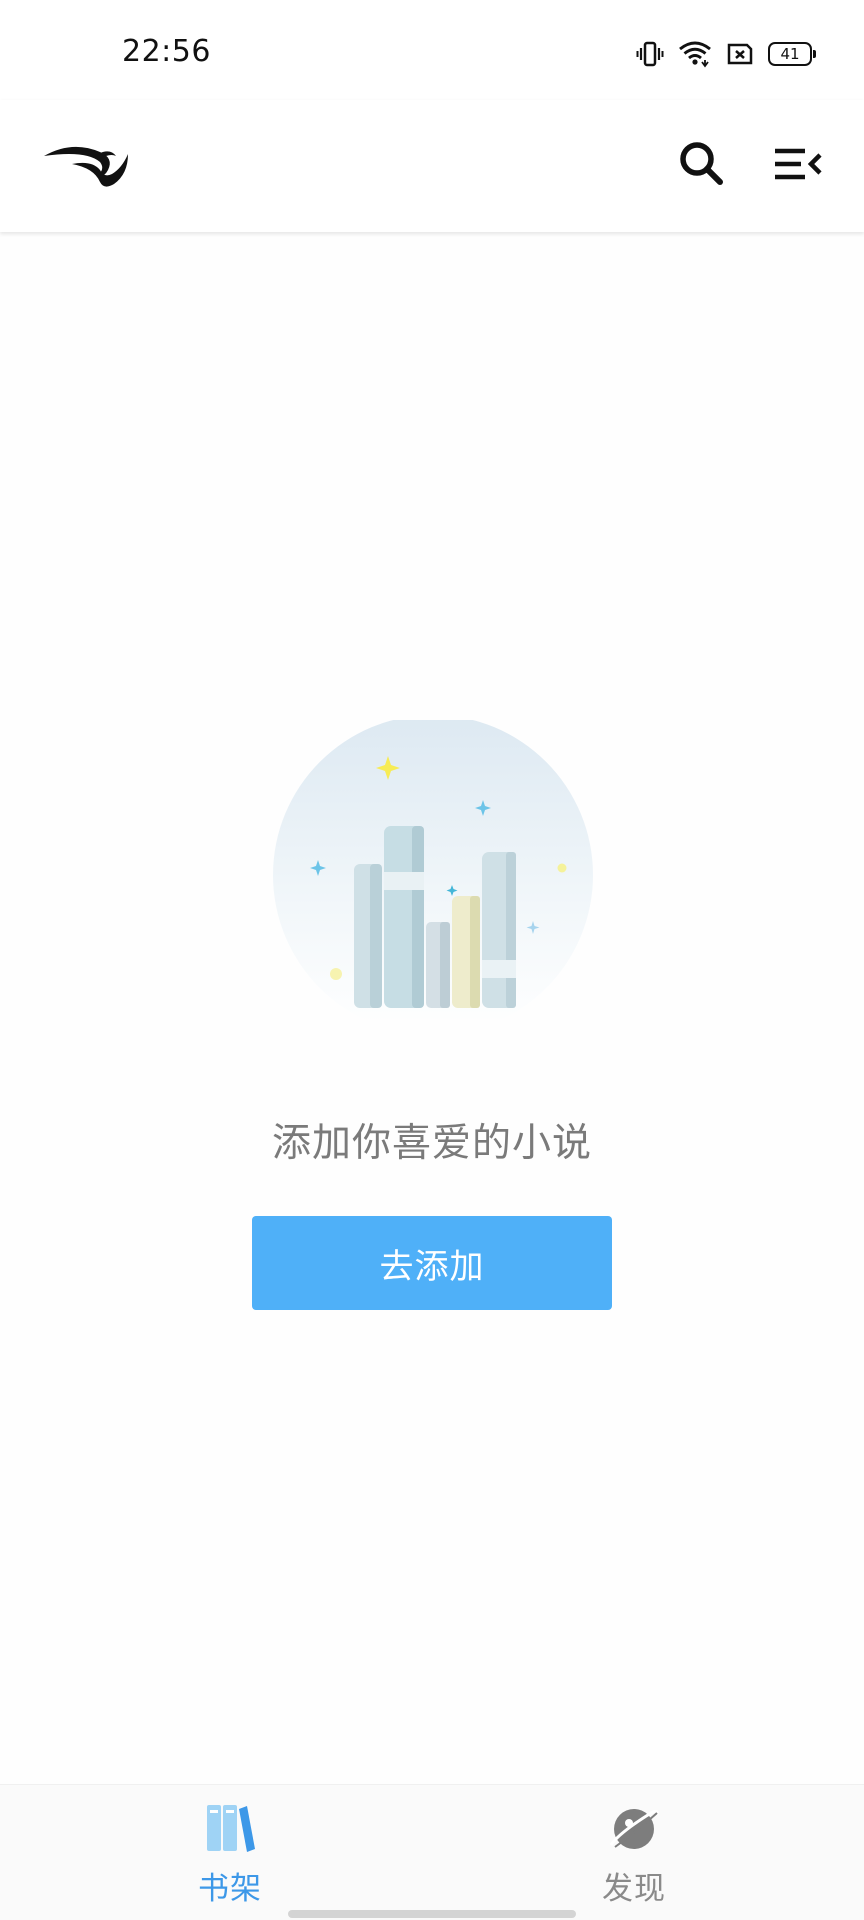 The height and width of the screenshot is (1920, 864). What do you see at coordinates (166, 51) in the screenshot?
I see `status-time: 22:56` at bounding box center [166, 51].